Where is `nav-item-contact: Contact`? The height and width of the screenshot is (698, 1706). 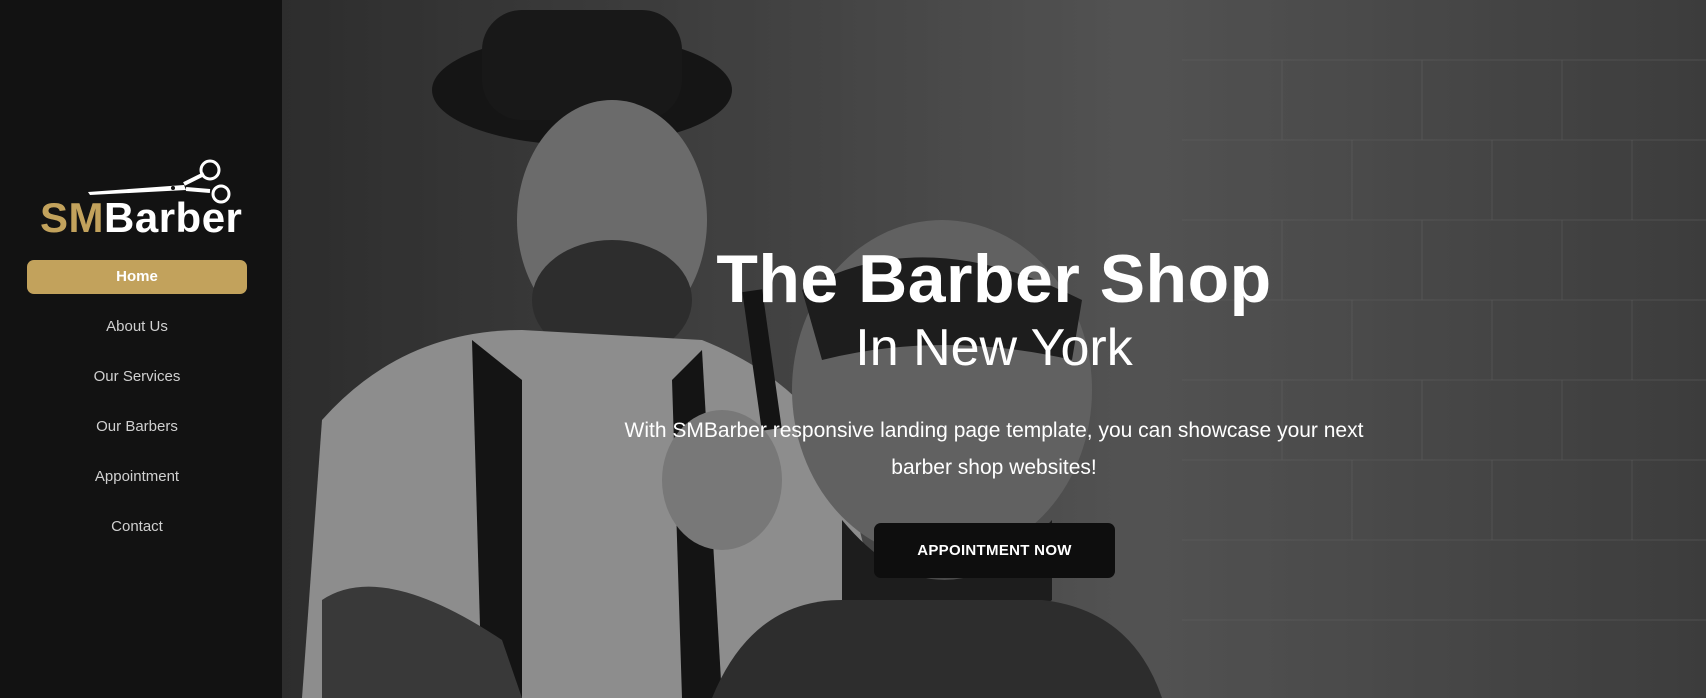 nav-item-contact: Contact is located at coordinates (137, 527).